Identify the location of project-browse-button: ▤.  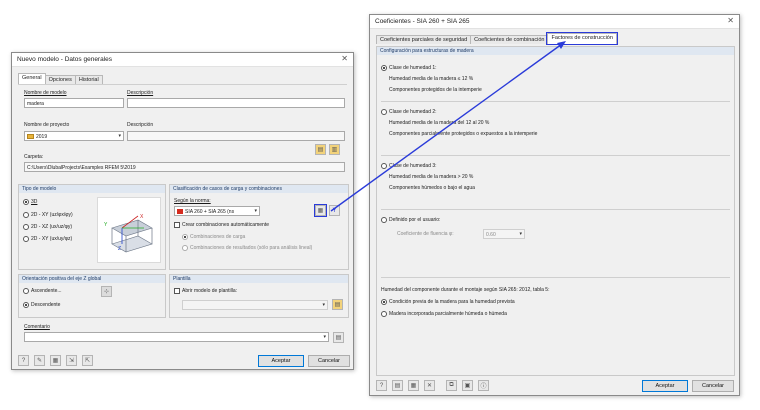
(320, 149).